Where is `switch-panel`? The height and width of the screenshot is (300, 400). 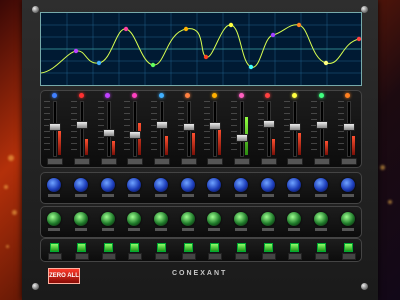 switch-panel is located at coordinates (201, 250).